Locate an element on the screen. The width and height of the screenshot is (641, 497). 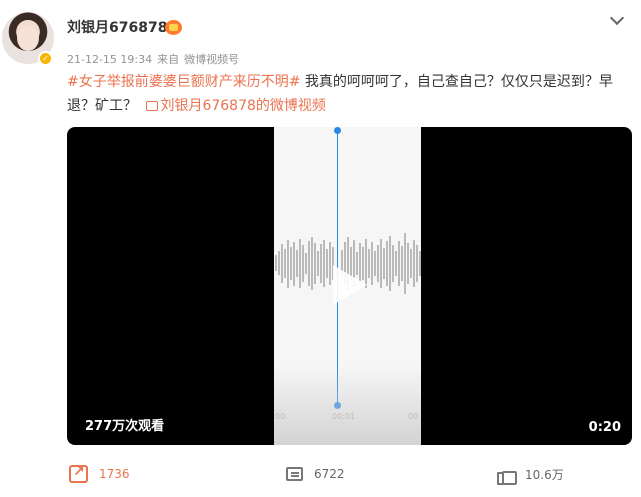
repost-button: 1736 is located at coordinates (99, 474).